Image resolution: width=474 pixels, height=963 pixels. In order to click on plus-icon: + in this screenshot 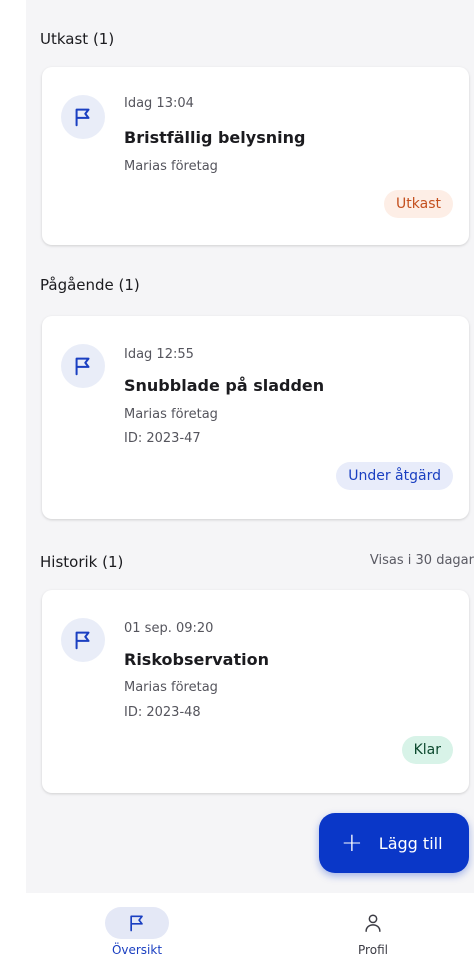, I will do `click(352, 843)`.